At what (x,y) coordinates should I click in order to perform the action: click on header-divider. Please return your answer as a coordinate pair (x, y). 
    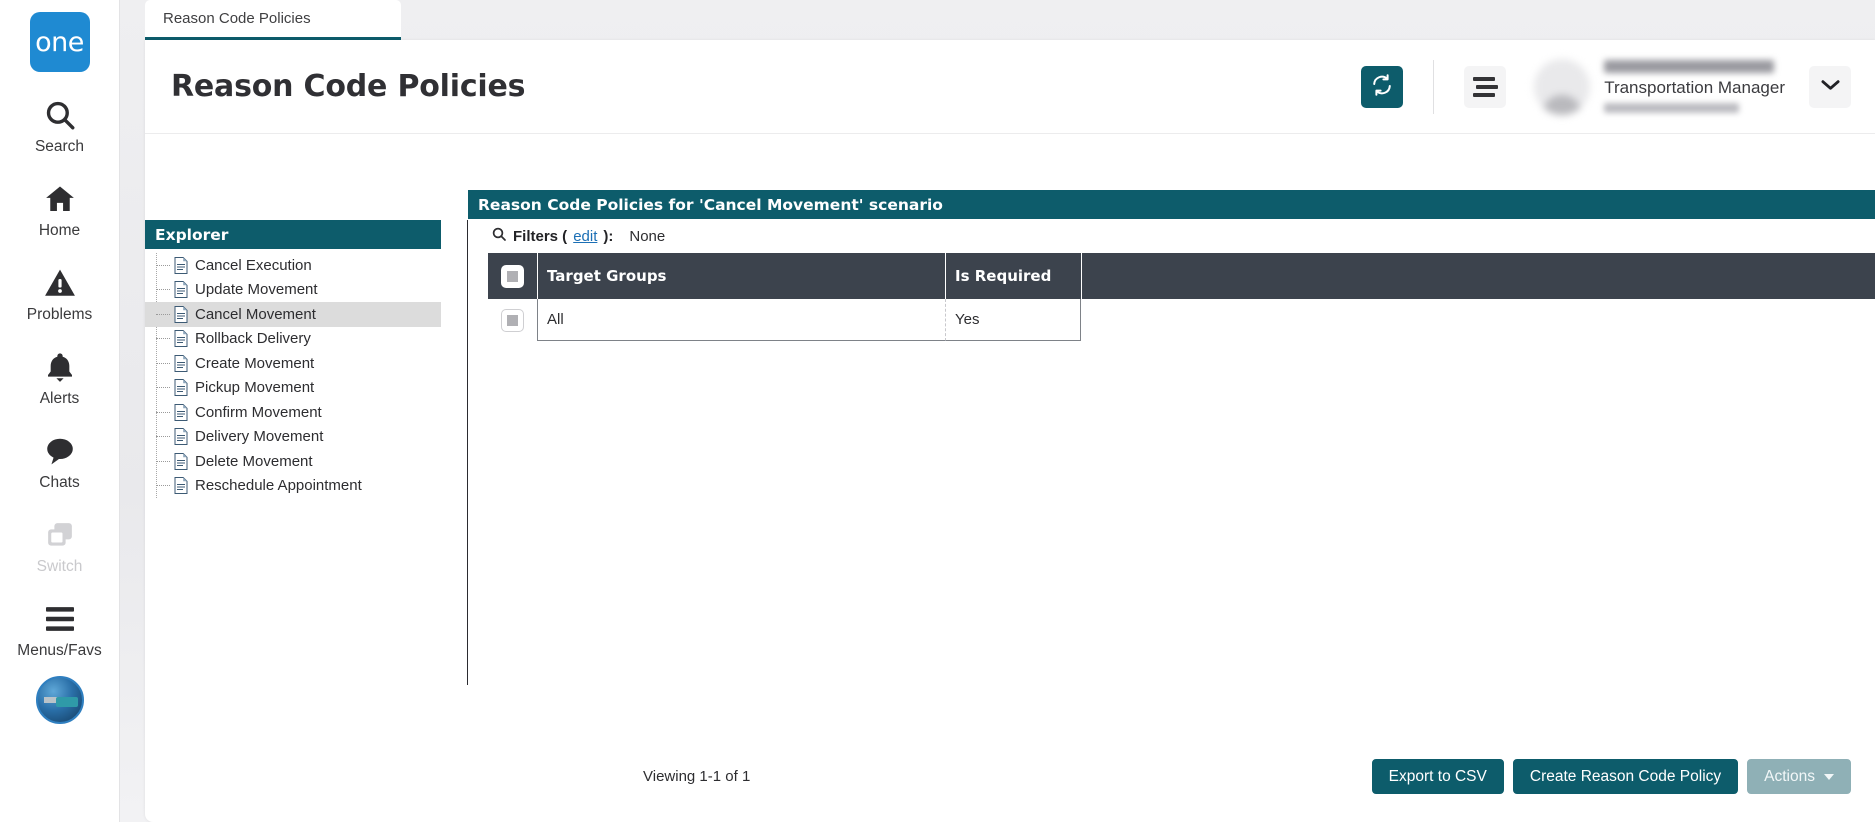
    Looking at the image, I should click on (1434, 86).